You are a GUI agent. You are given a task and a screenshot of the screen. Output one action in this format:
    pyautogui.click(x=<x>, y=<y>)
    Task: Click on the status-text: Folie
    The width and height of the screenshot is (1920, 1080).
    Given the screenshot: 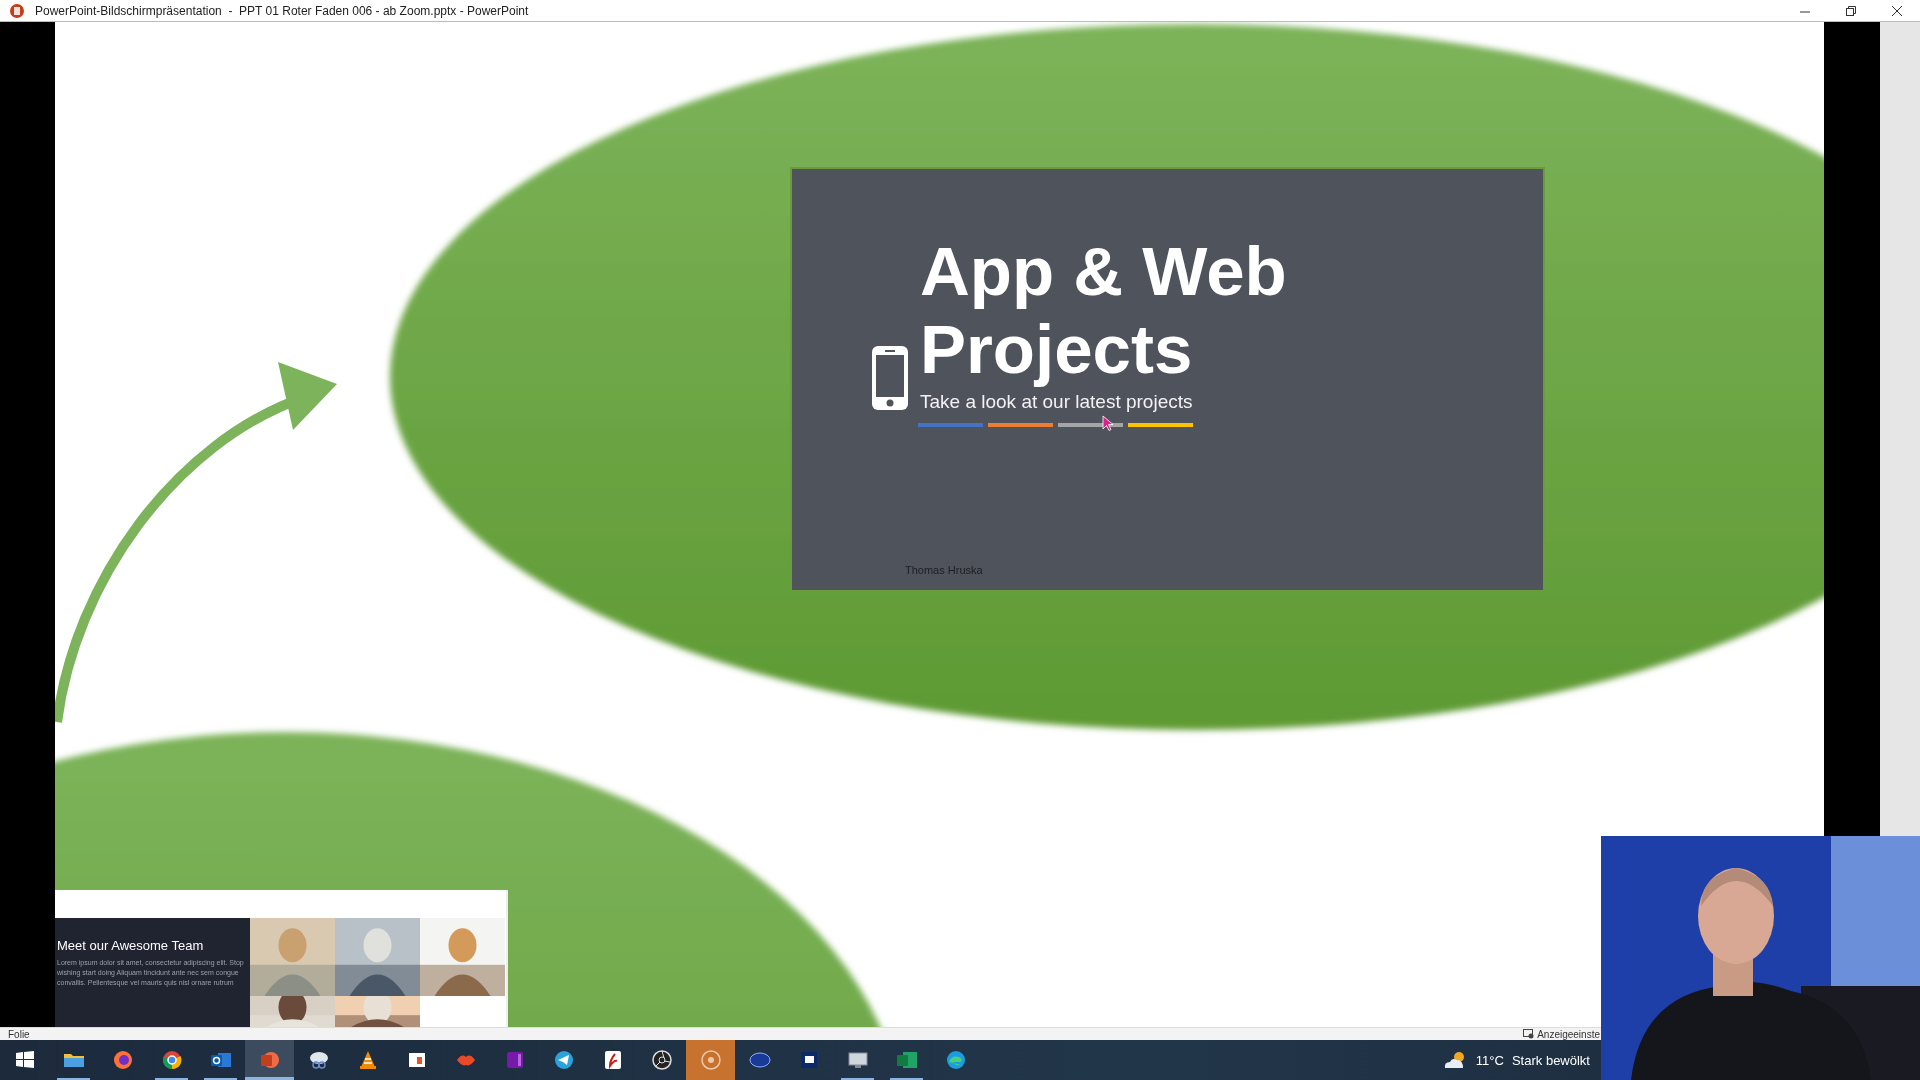 What is the action you would take?
    pyautogui.click(x=19, y=1034)
    